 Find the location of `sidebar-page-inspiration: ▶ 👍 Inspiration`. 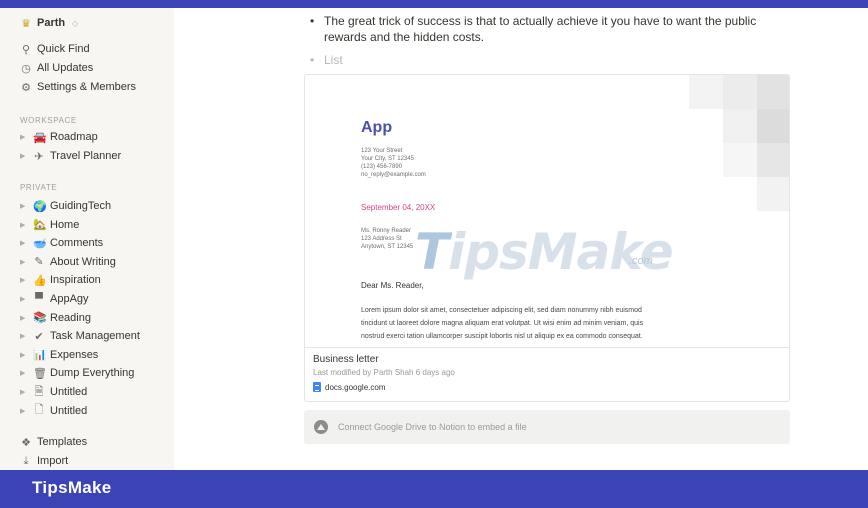

sidebar-page-inspiration: ▶ 👍 Inspiration is located at coordinates (60, 280).